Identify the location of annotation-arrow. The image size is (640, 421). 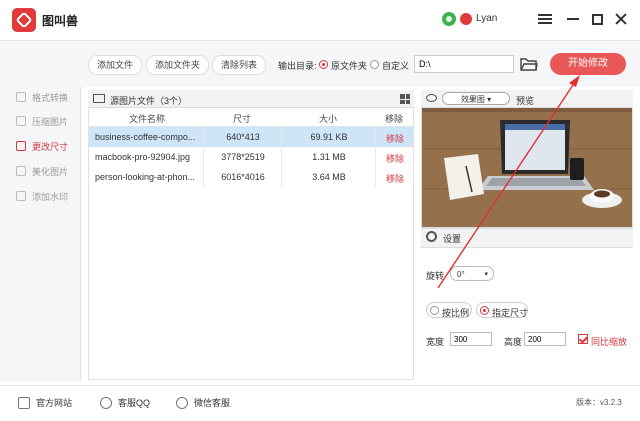
(508, 182).